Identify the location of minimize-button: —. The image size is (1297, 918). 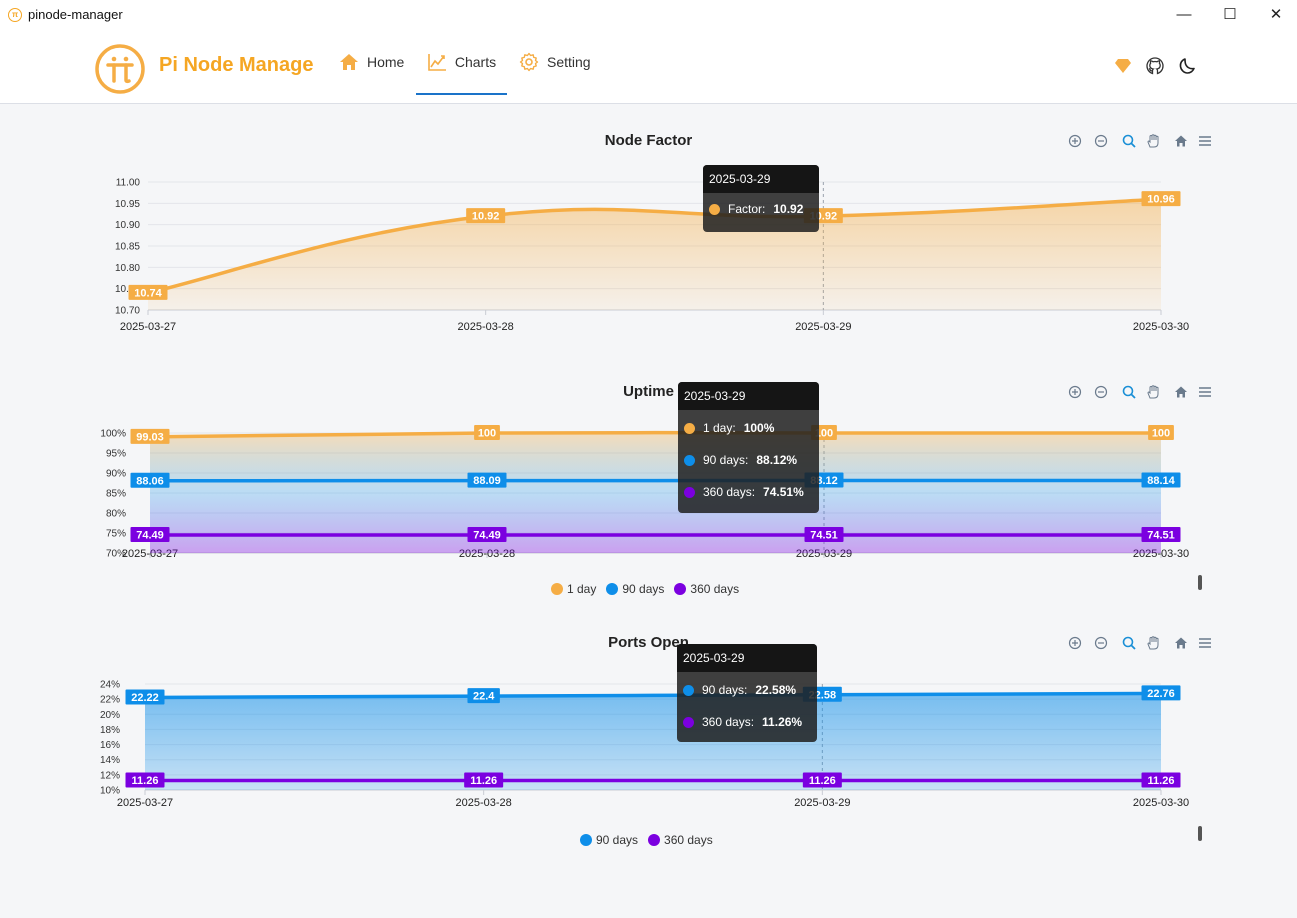
(1184, 15).